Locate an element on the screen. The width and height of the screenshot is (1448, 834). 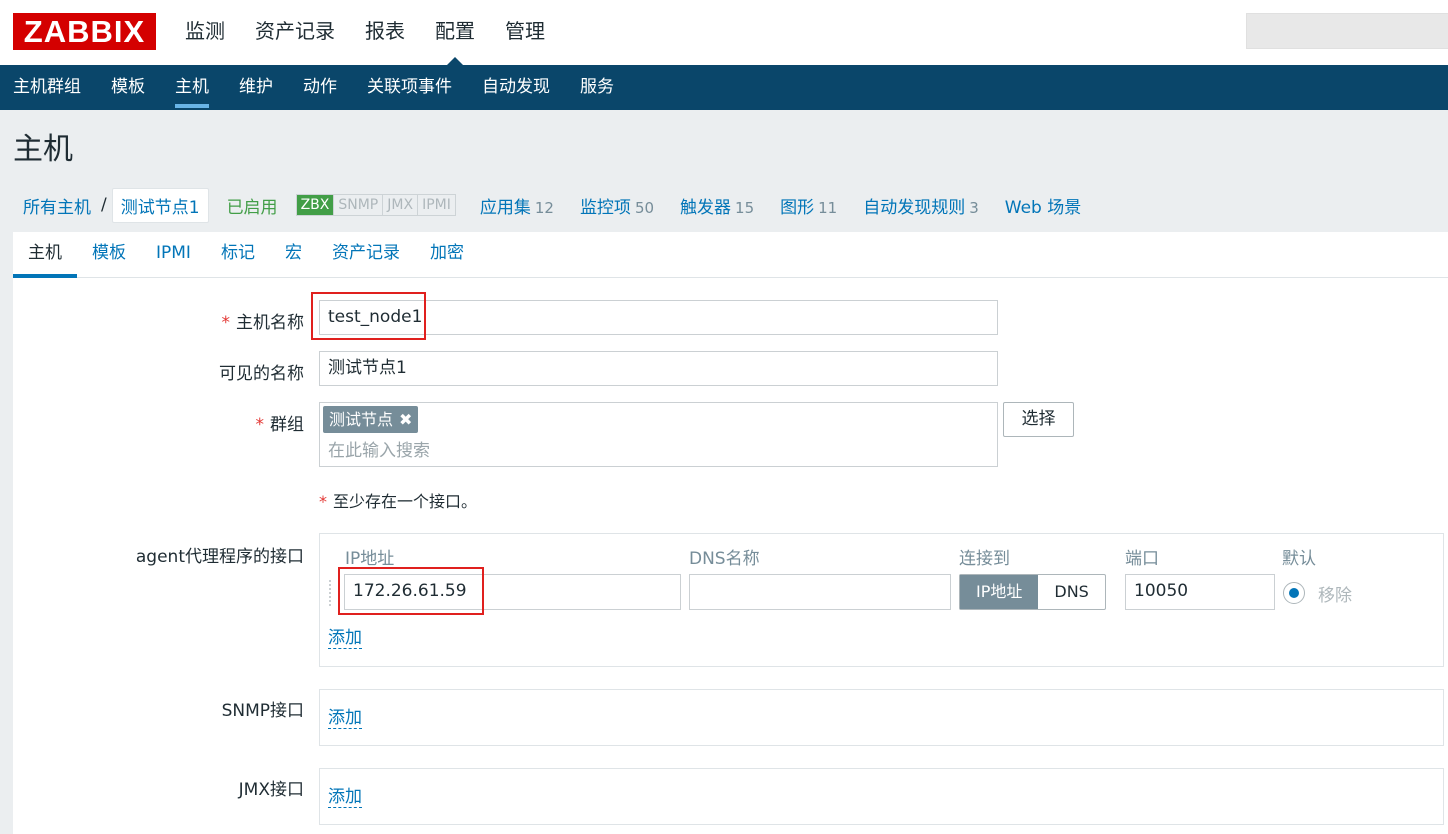
triggers-label: 触发器 is located at coordinates (705, 208).